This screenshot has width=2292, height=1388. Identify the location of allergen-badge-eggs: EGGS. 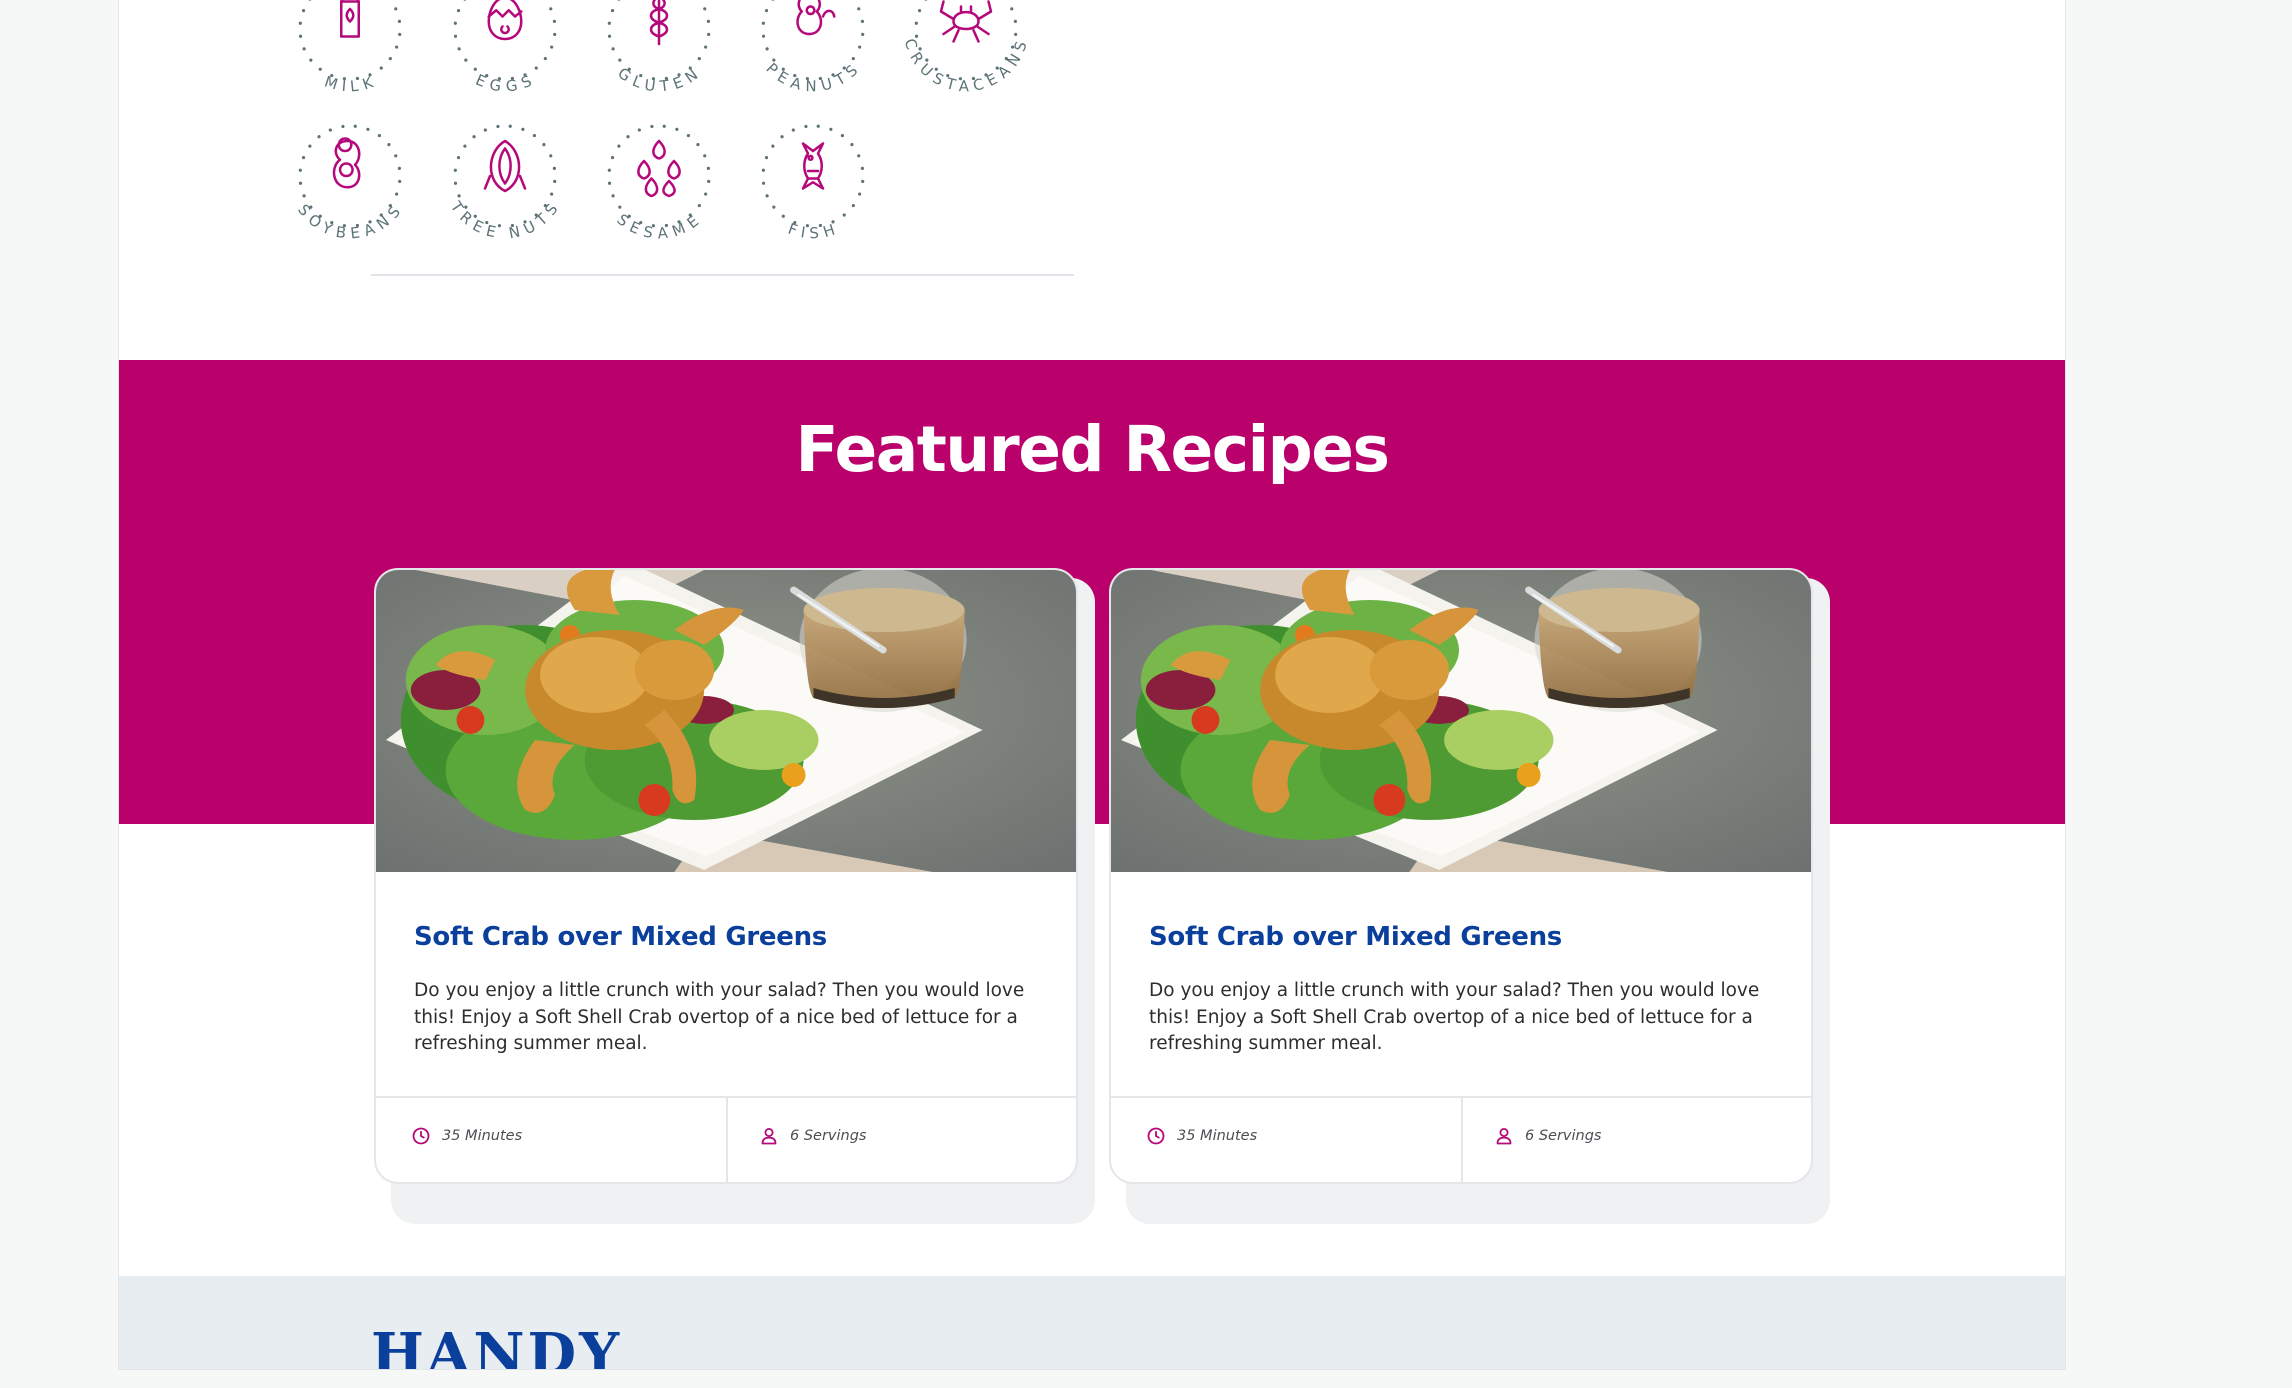
(505, 48).